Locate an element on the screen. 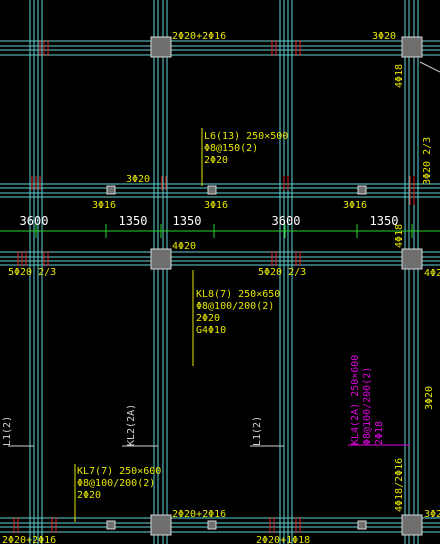  l6-bottom-left-rebar: 3Φ20 is located at coordinates (138, 179).